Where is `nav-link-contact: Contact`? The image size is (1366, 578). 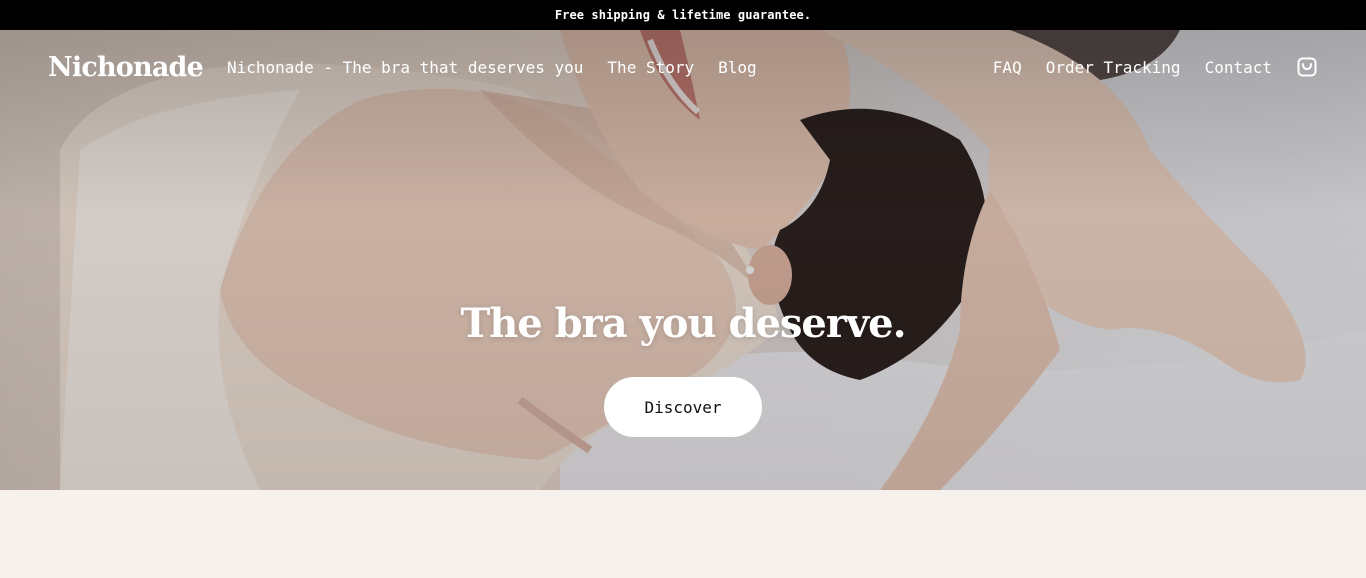
nav-link-contact: Contact is located at coordinates (1238, 67).